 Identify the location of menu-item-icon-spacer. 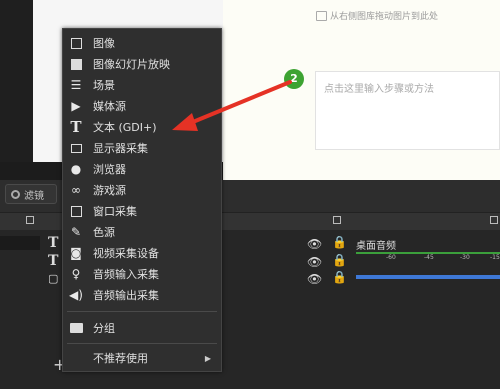
(76, 358).